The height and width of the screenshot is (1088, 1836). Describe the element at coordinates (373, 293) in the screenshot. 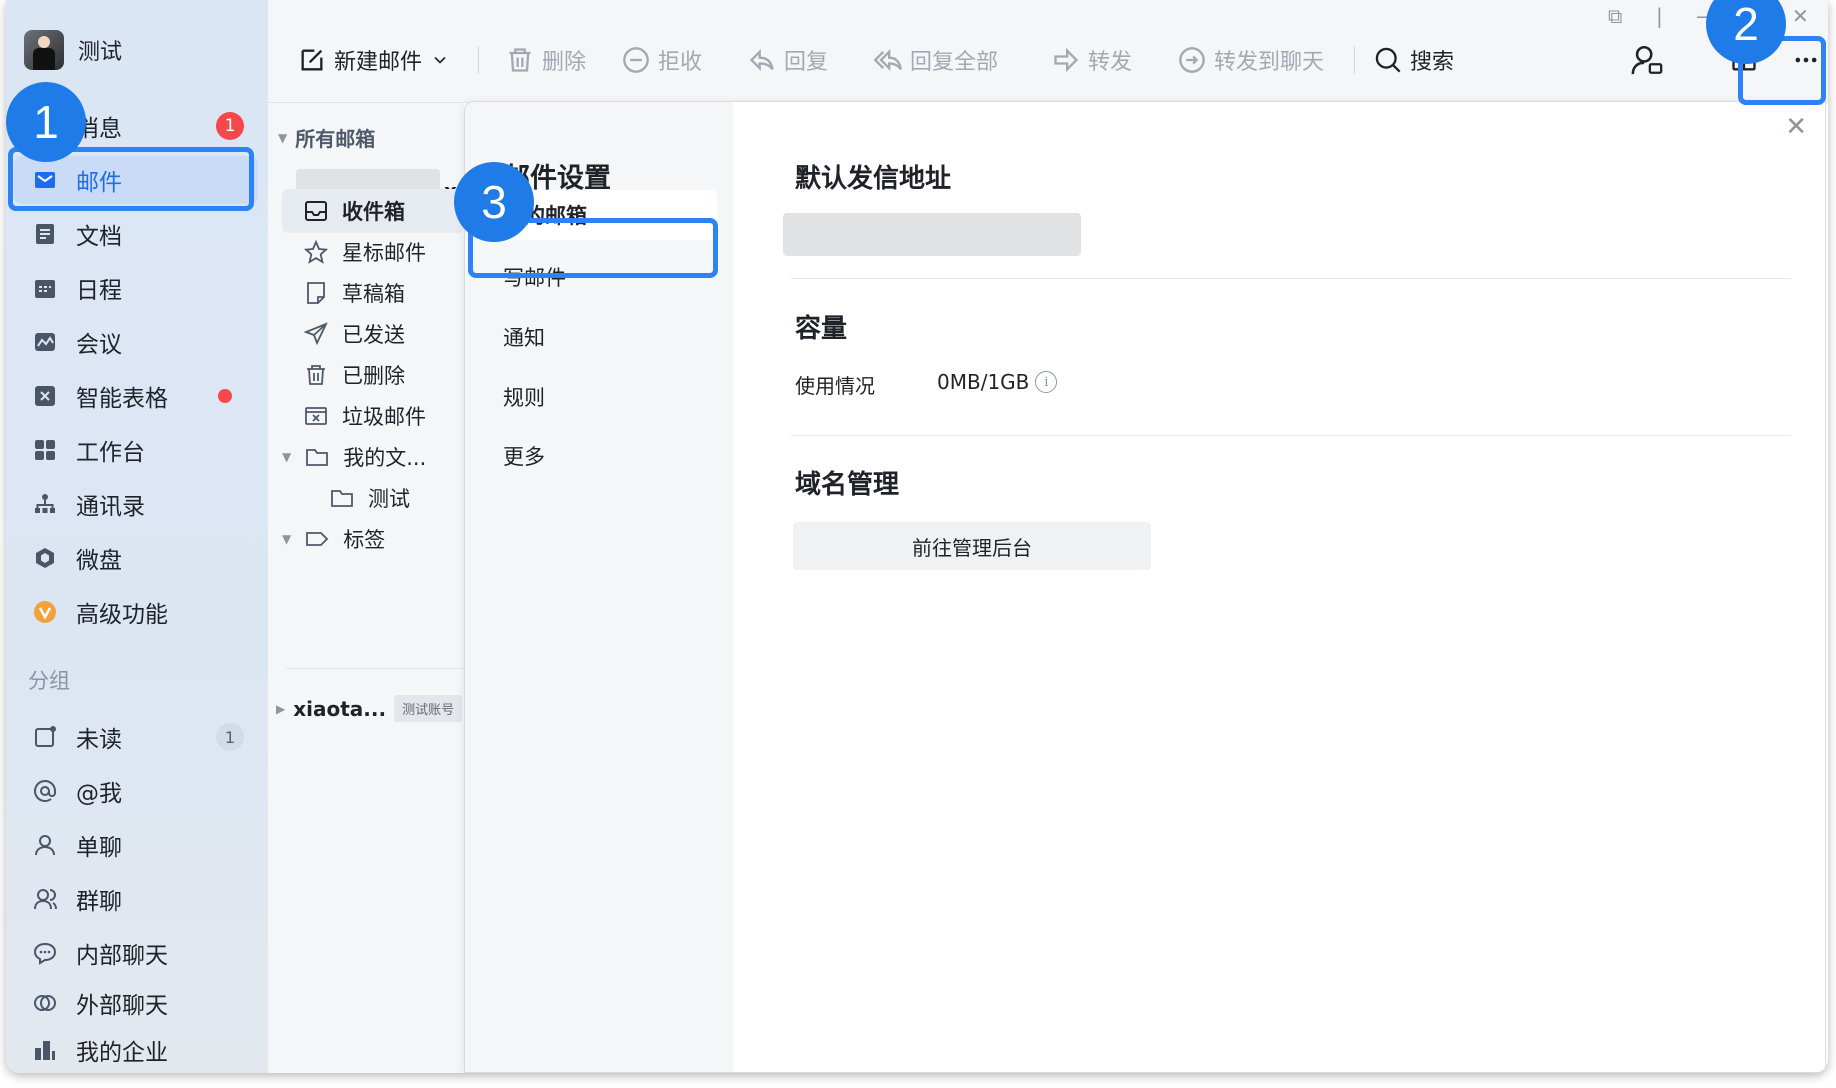

I see `folder-drafts: 草稿箱` at that location.